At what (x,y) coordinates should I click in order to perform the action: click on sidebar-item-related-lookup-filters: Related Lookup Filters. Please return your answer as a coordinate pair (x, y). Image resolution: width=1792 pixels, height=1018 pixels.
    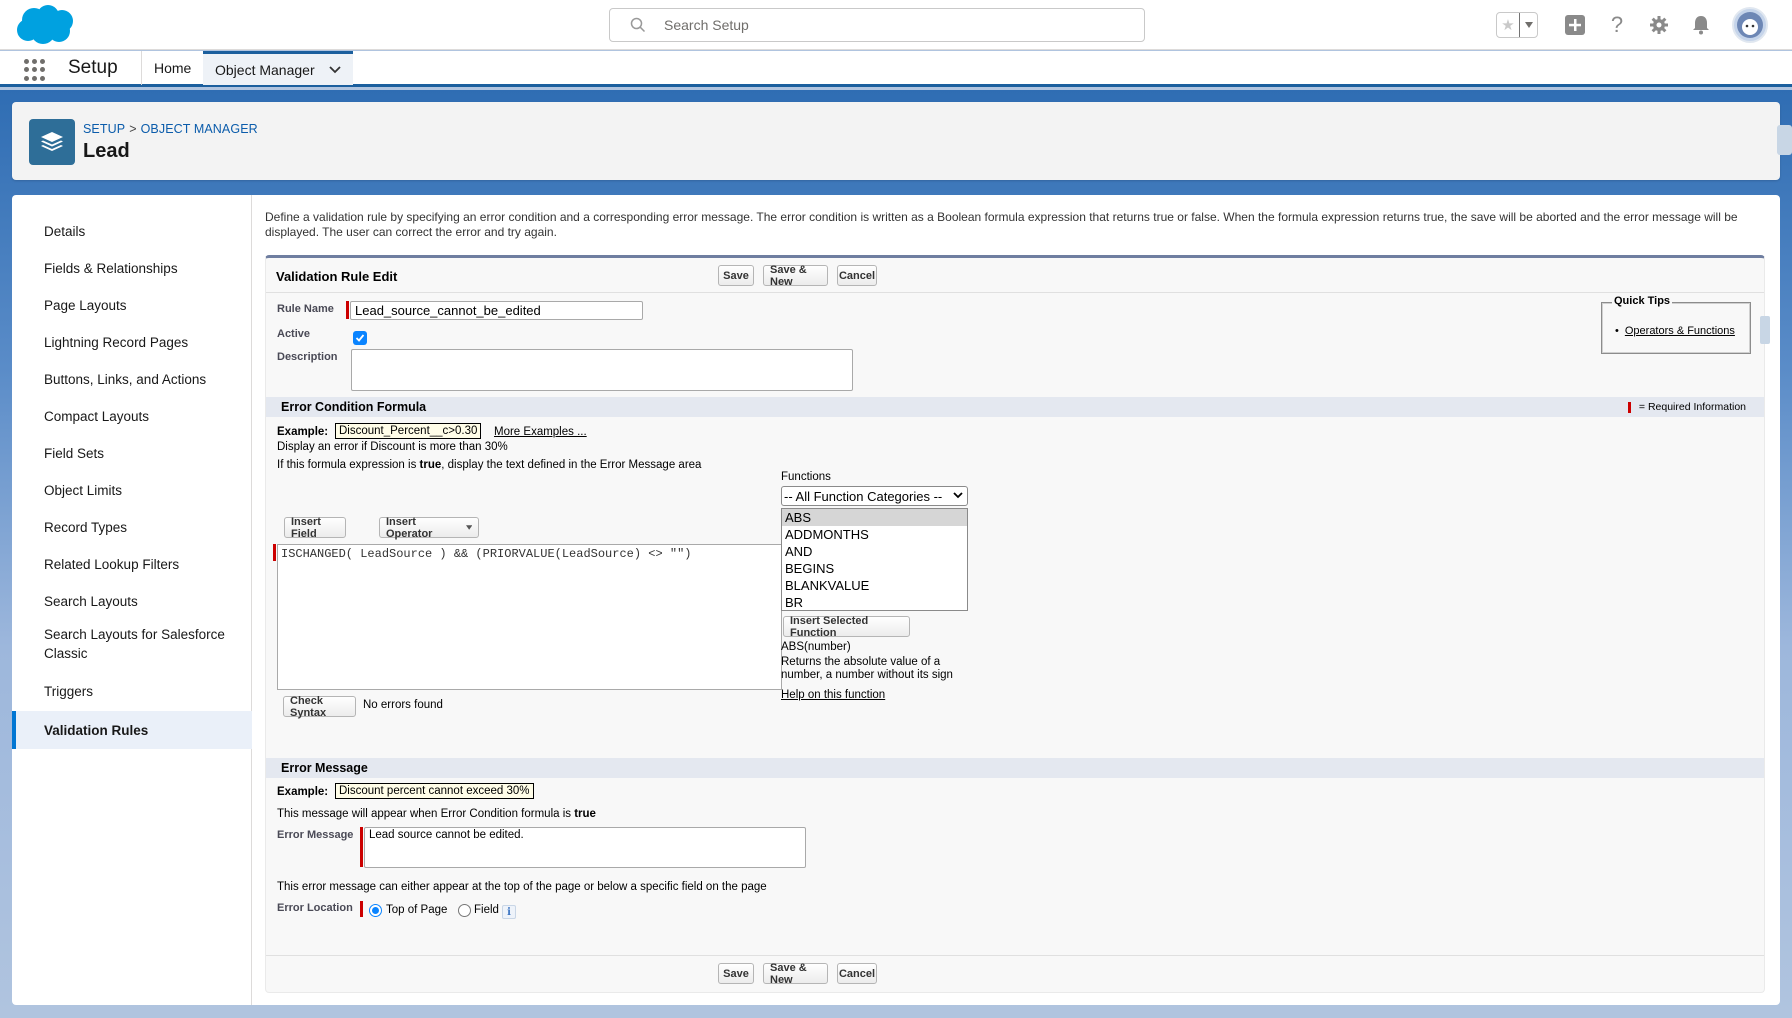
    Looking at the image, I should click on (132, 564).